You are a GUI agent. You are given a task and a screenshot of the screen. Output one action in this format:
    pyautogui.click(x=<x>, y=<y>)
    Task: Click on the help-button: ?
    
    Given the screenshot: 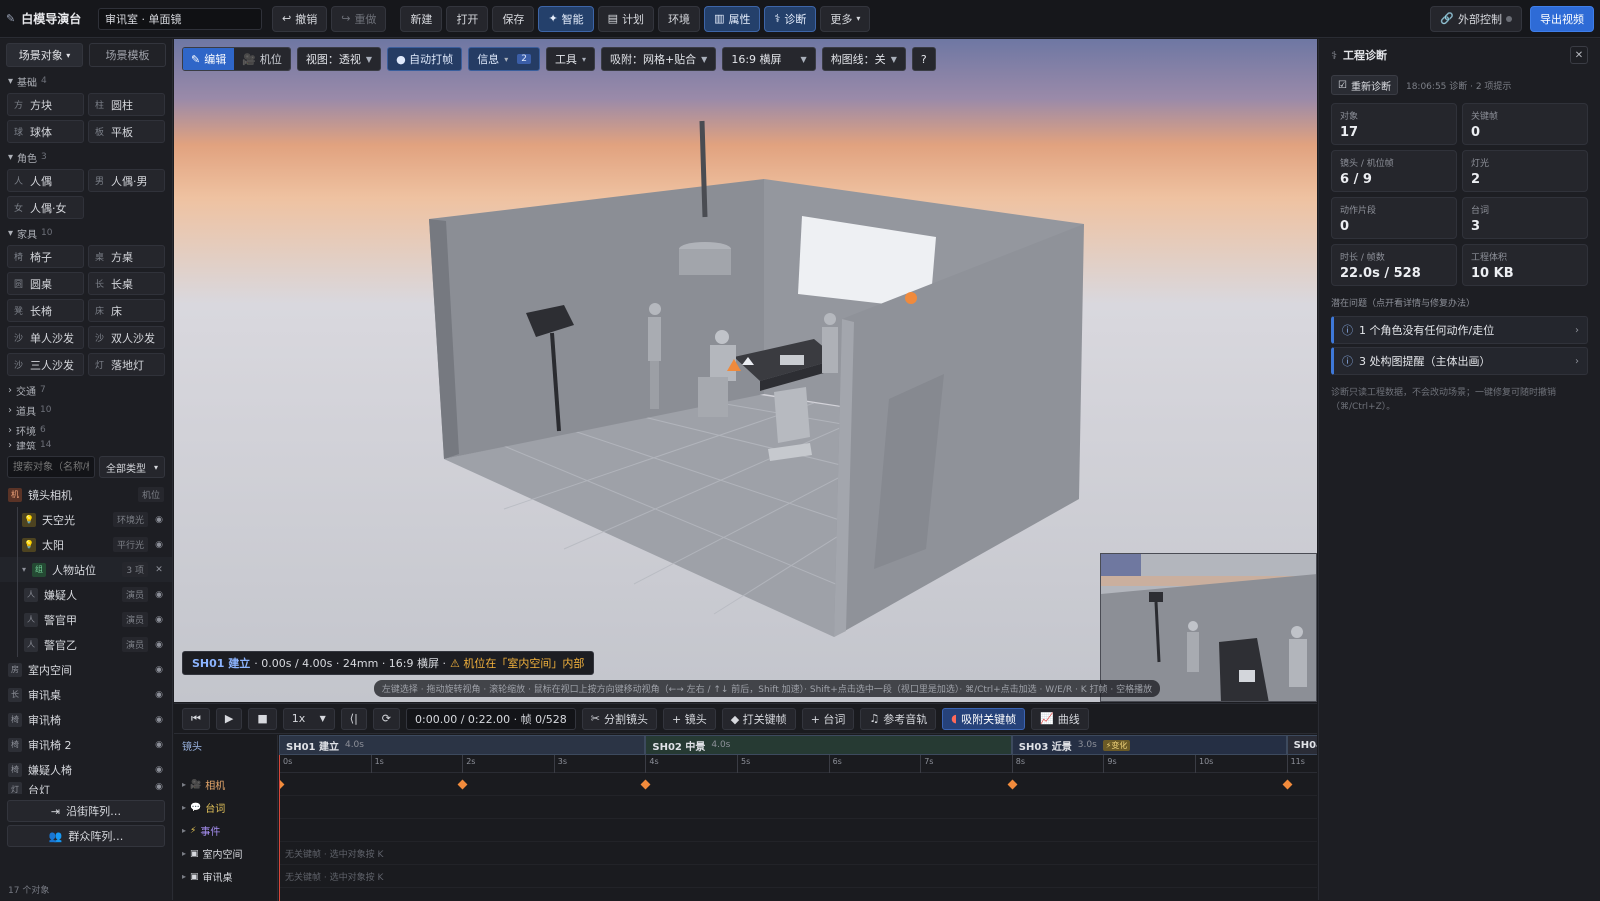 What is the action you would take?
    pyautogui.click(x=923, y=59)
    